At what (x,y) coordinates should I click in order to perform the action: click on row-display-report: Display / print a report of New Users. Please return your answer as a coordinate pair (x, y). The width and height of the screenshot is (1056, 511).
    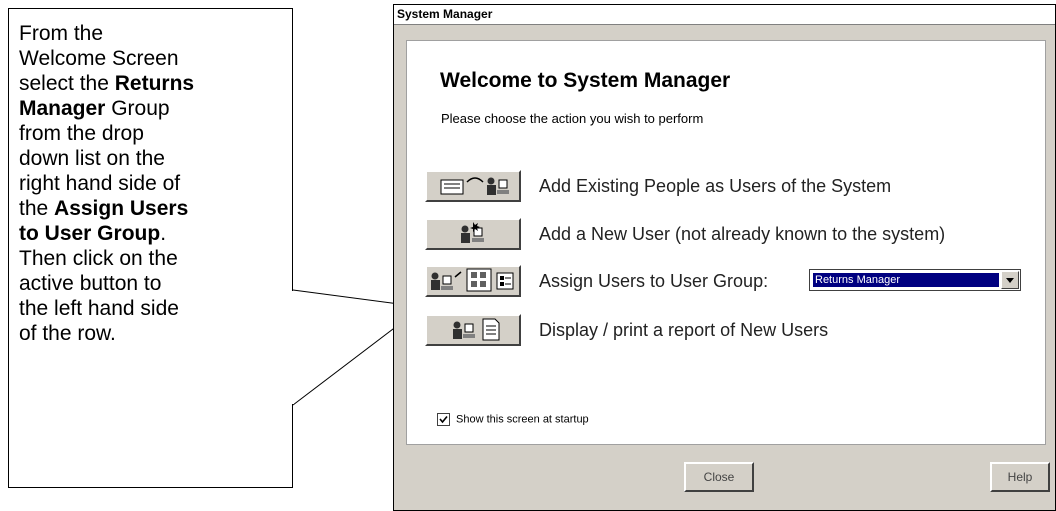
    Looking at the image, I should click on (730, 330).